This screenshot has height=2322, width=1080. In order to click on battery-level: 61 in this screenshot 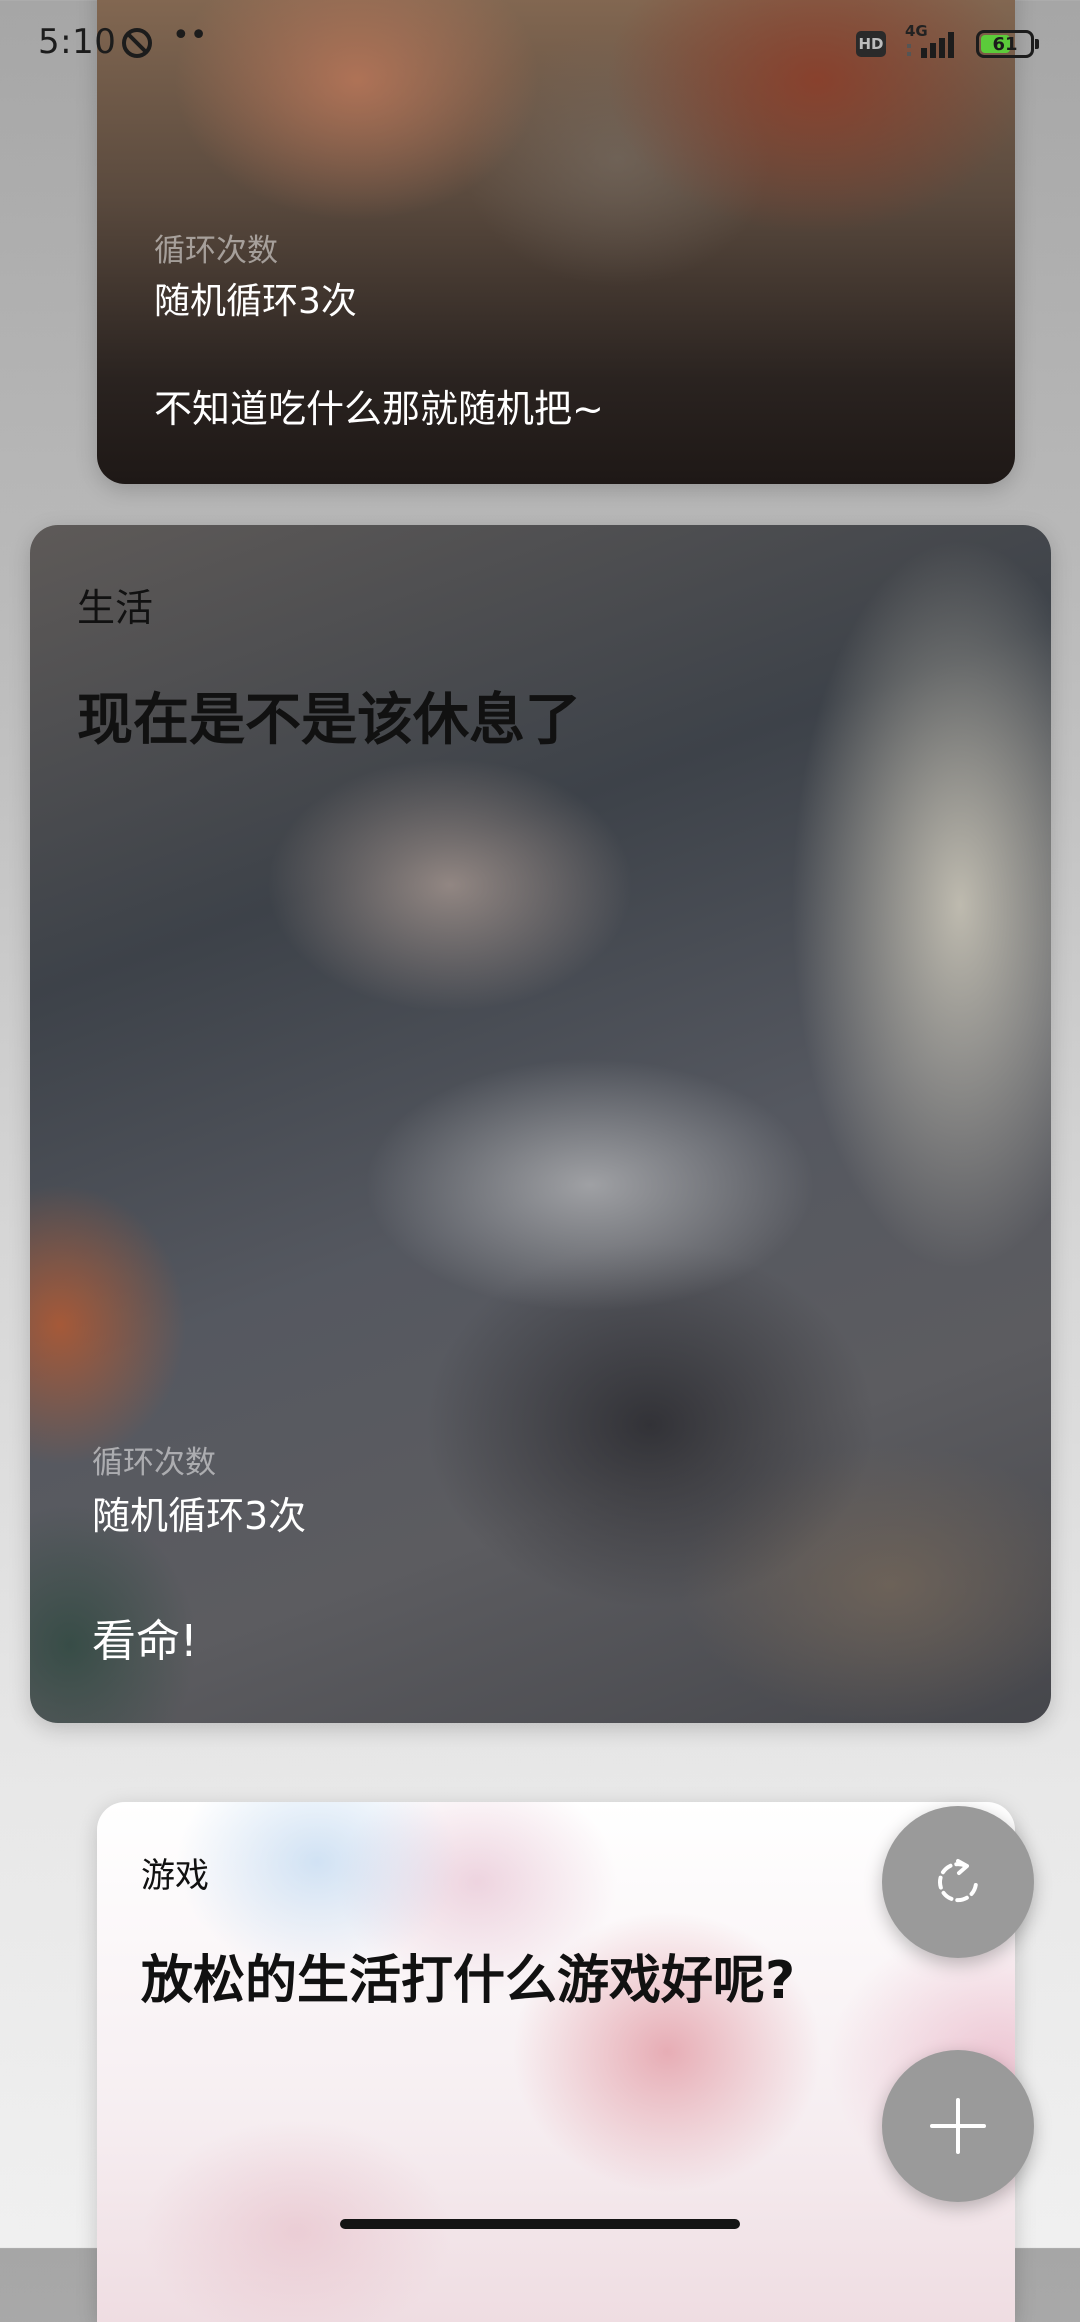, I will do `click(1005, 44)`.